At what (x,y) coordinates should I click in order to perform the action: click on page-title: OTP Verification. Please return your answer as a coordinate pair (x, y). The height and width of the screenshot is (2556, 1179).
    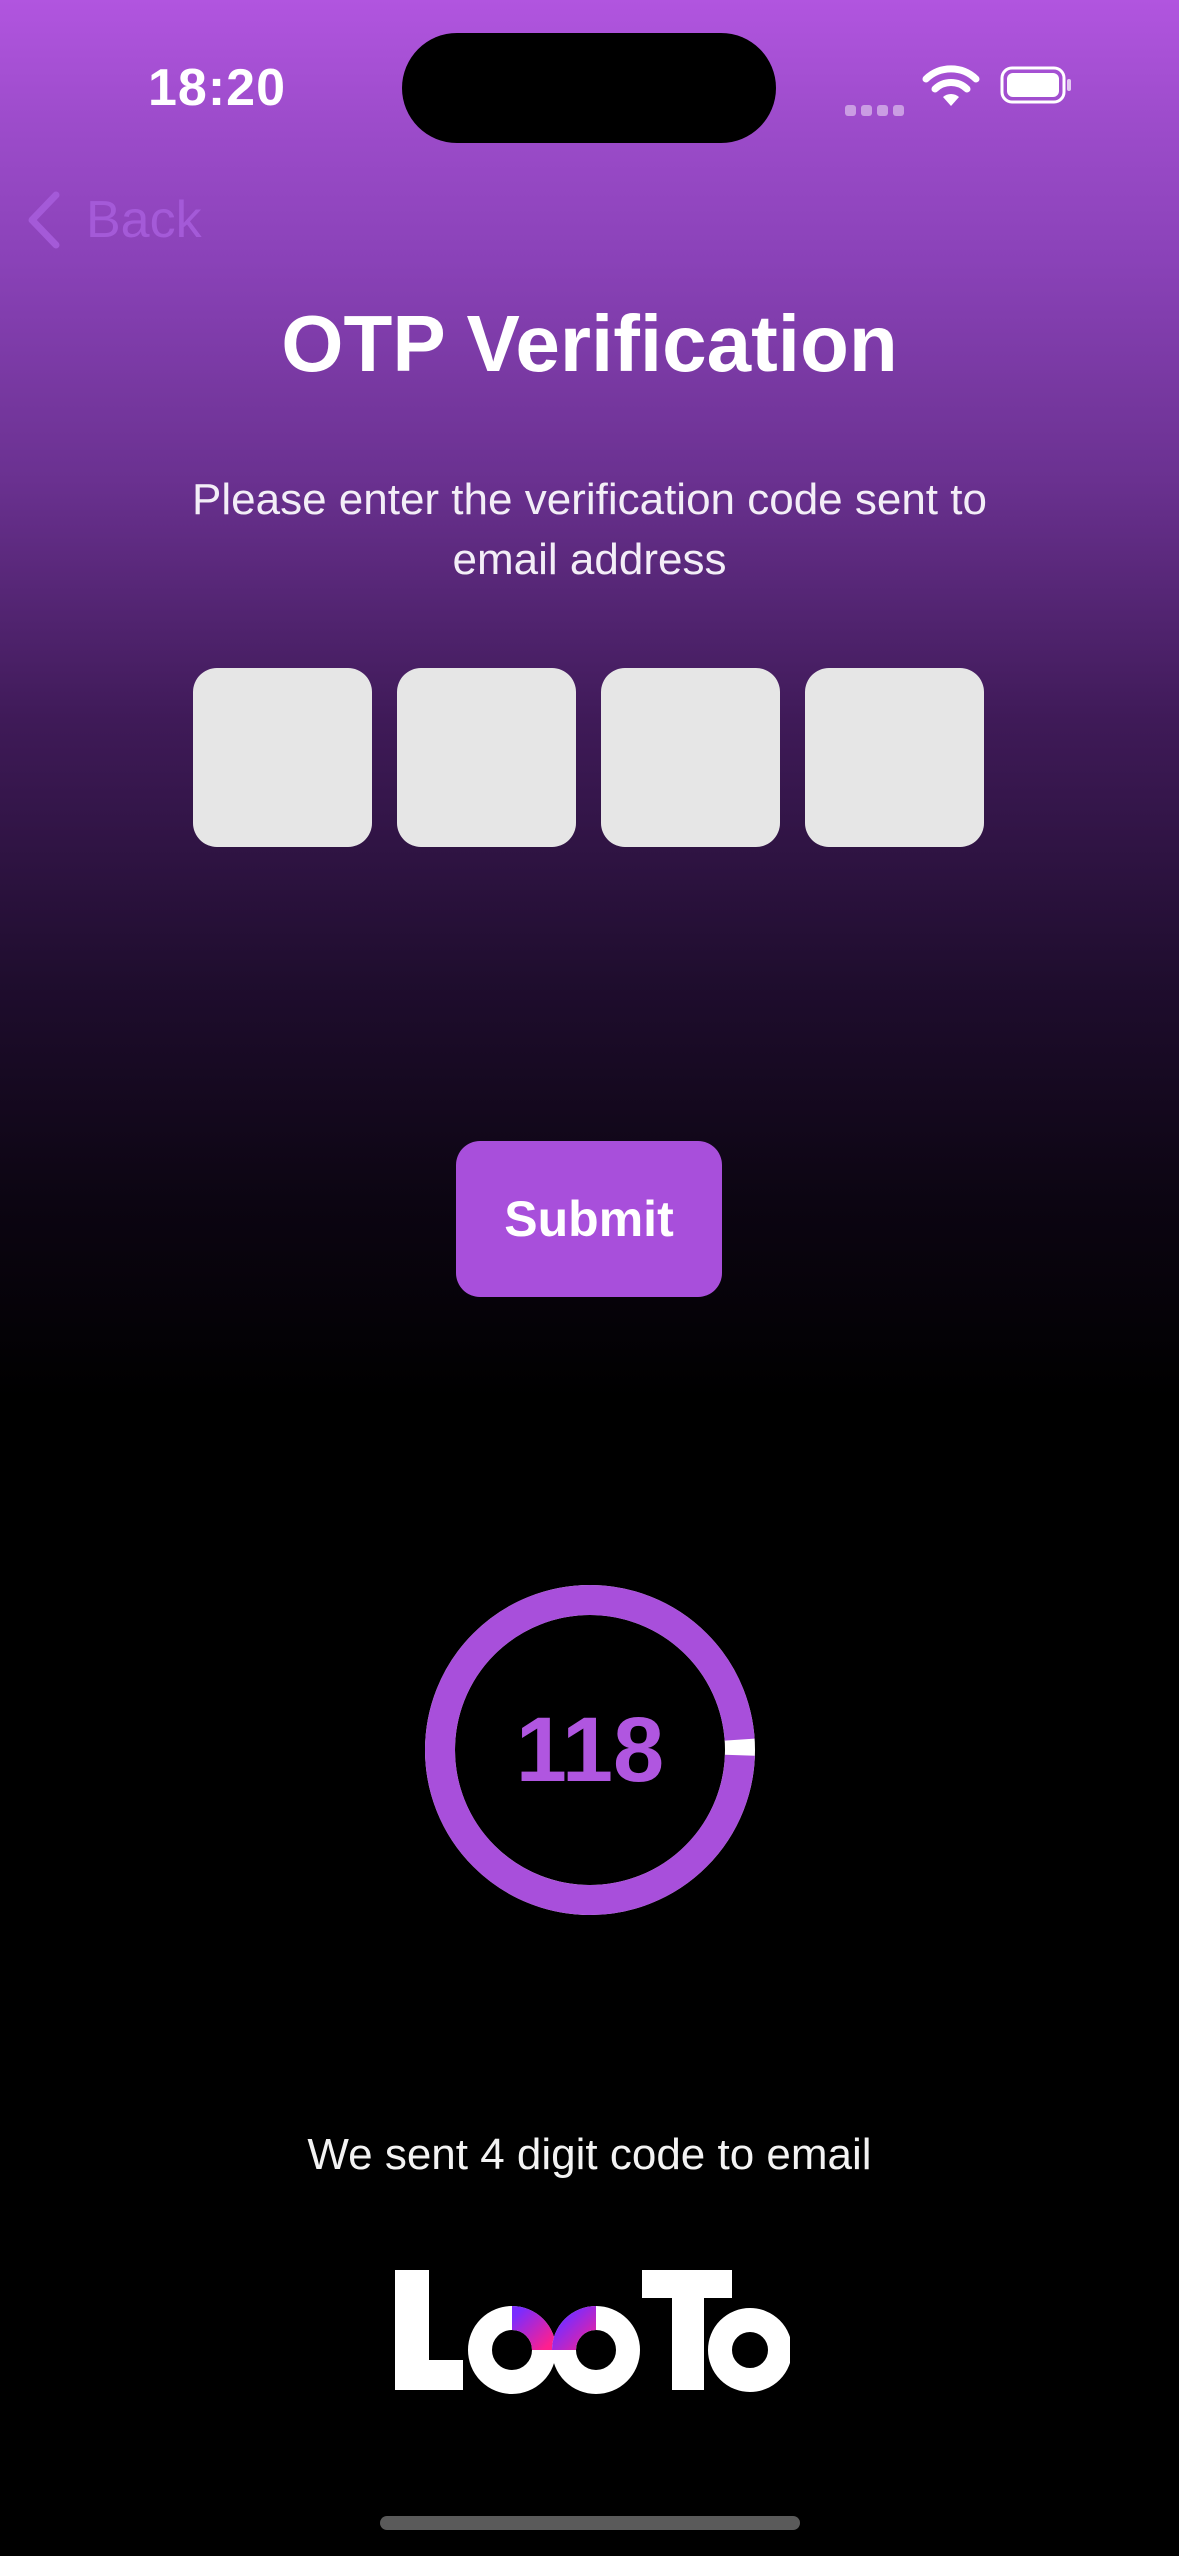
    Looking at the image, I should click on (589, 343).